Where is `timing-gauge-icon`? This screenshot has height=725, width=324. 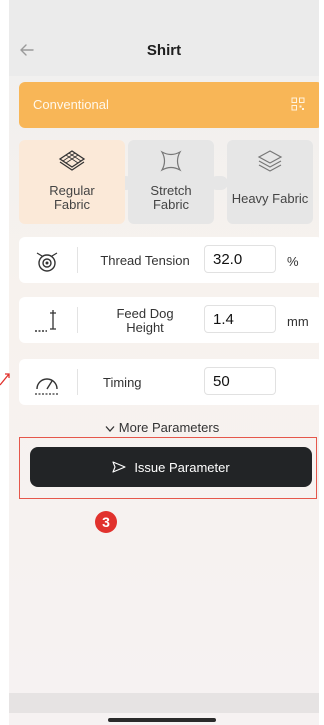
timing-gauge-icon is located at coordinates (47, 386).